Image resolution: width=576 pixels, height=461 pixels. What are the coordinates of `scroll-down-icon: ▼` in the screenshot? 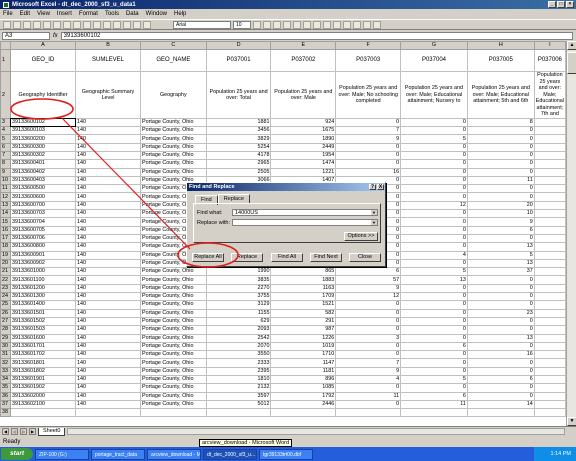 It's located at (571, 421).